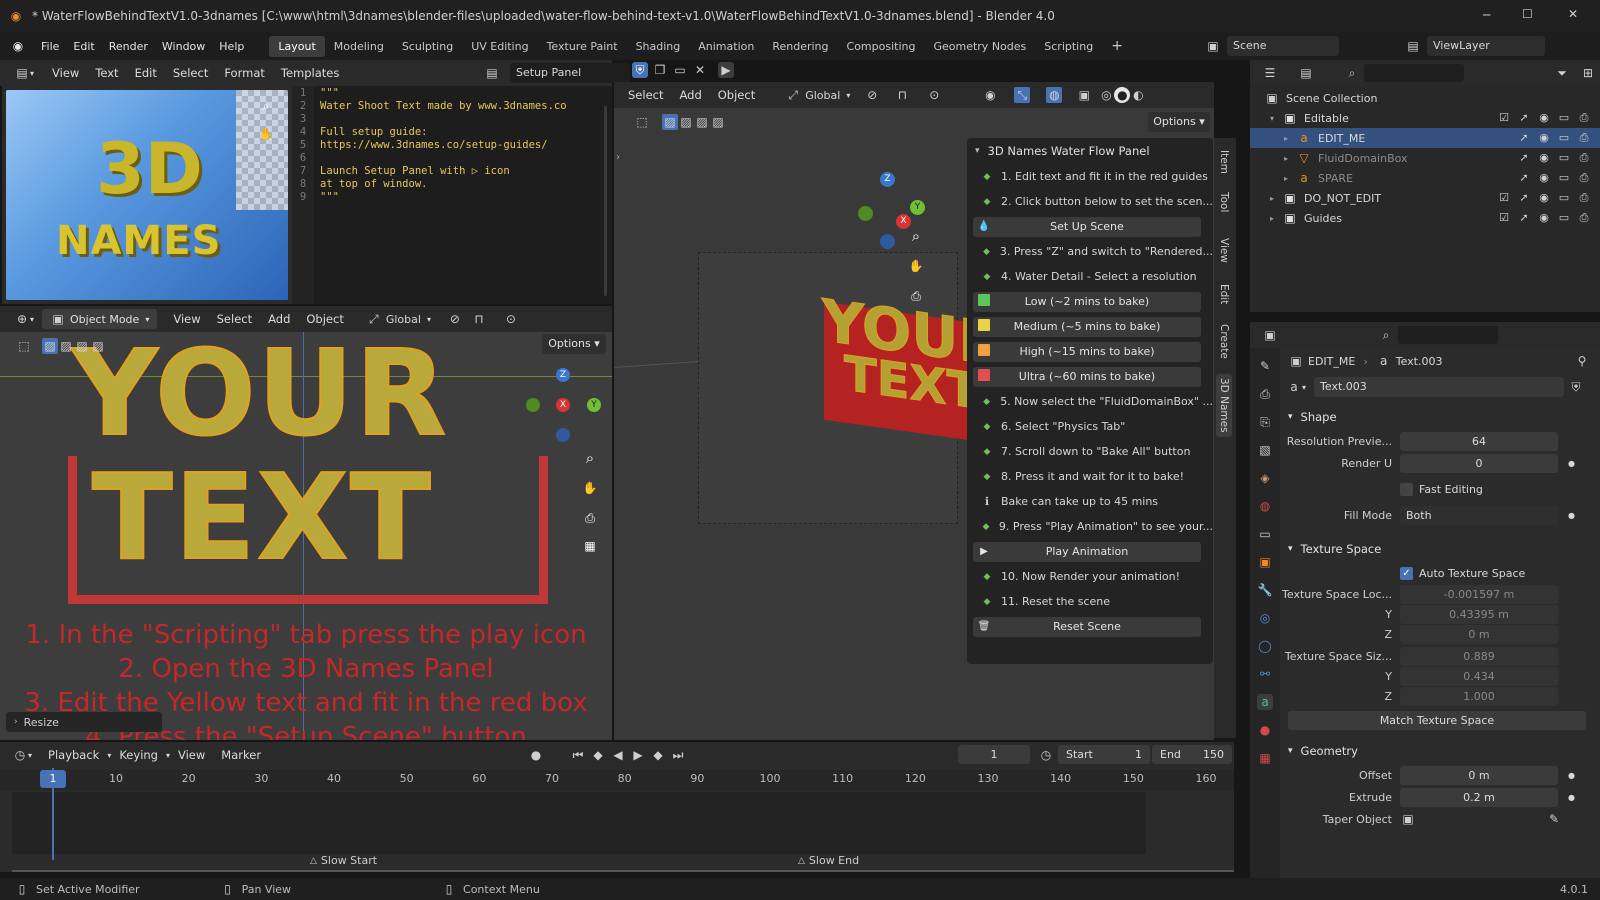 This screenshot has width=1600, height=900. What do you see at coordinates (1554, 819) in the screenshot?
I see `eyedropper-icon: ✎` at bounding box center [1554, 819].